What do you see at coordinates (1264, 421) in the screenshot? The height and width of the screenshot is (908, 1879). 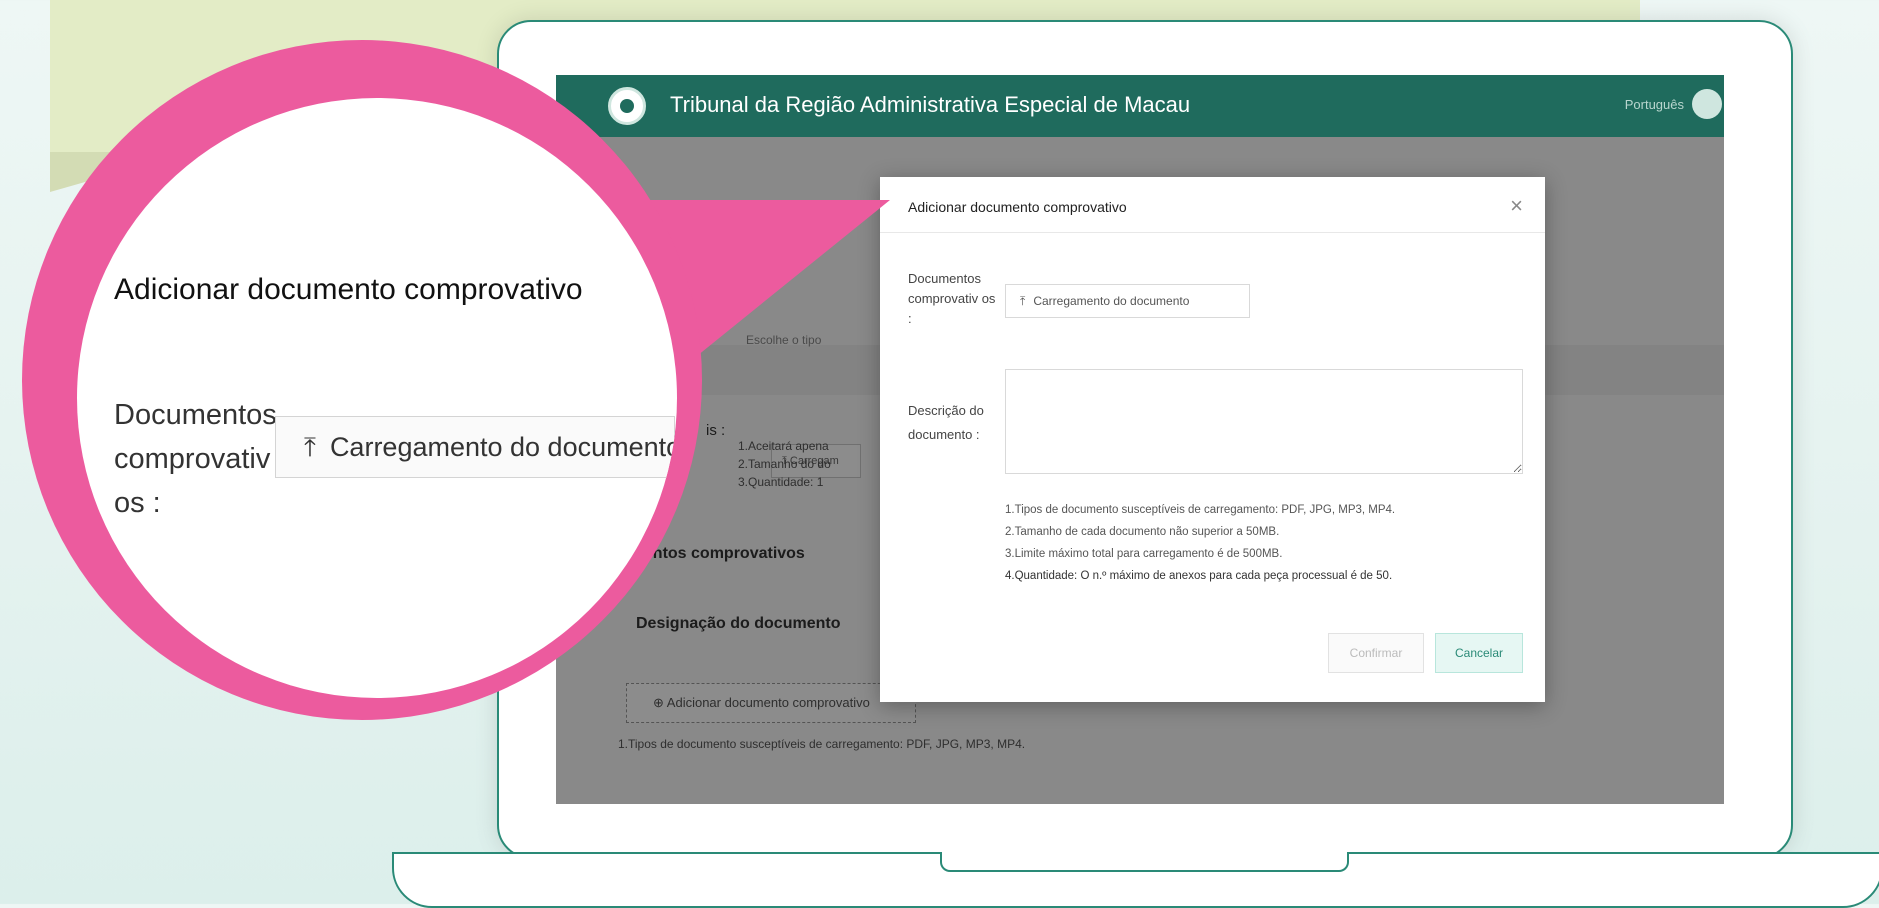 I see `description-textarea` at bounding box center [1264, 421].